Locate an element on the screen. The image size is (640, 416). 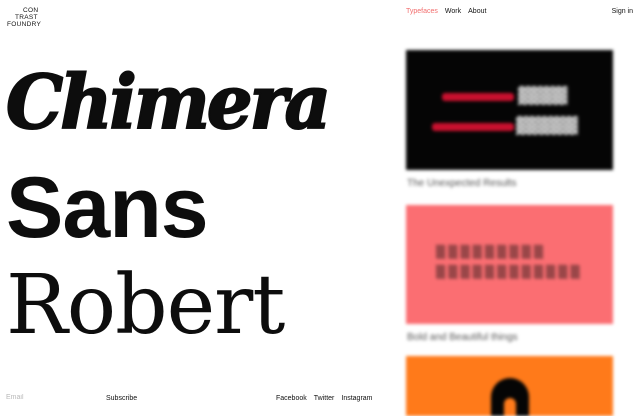
subscribe-button: Subscribe is located at coordinates (121, 398).